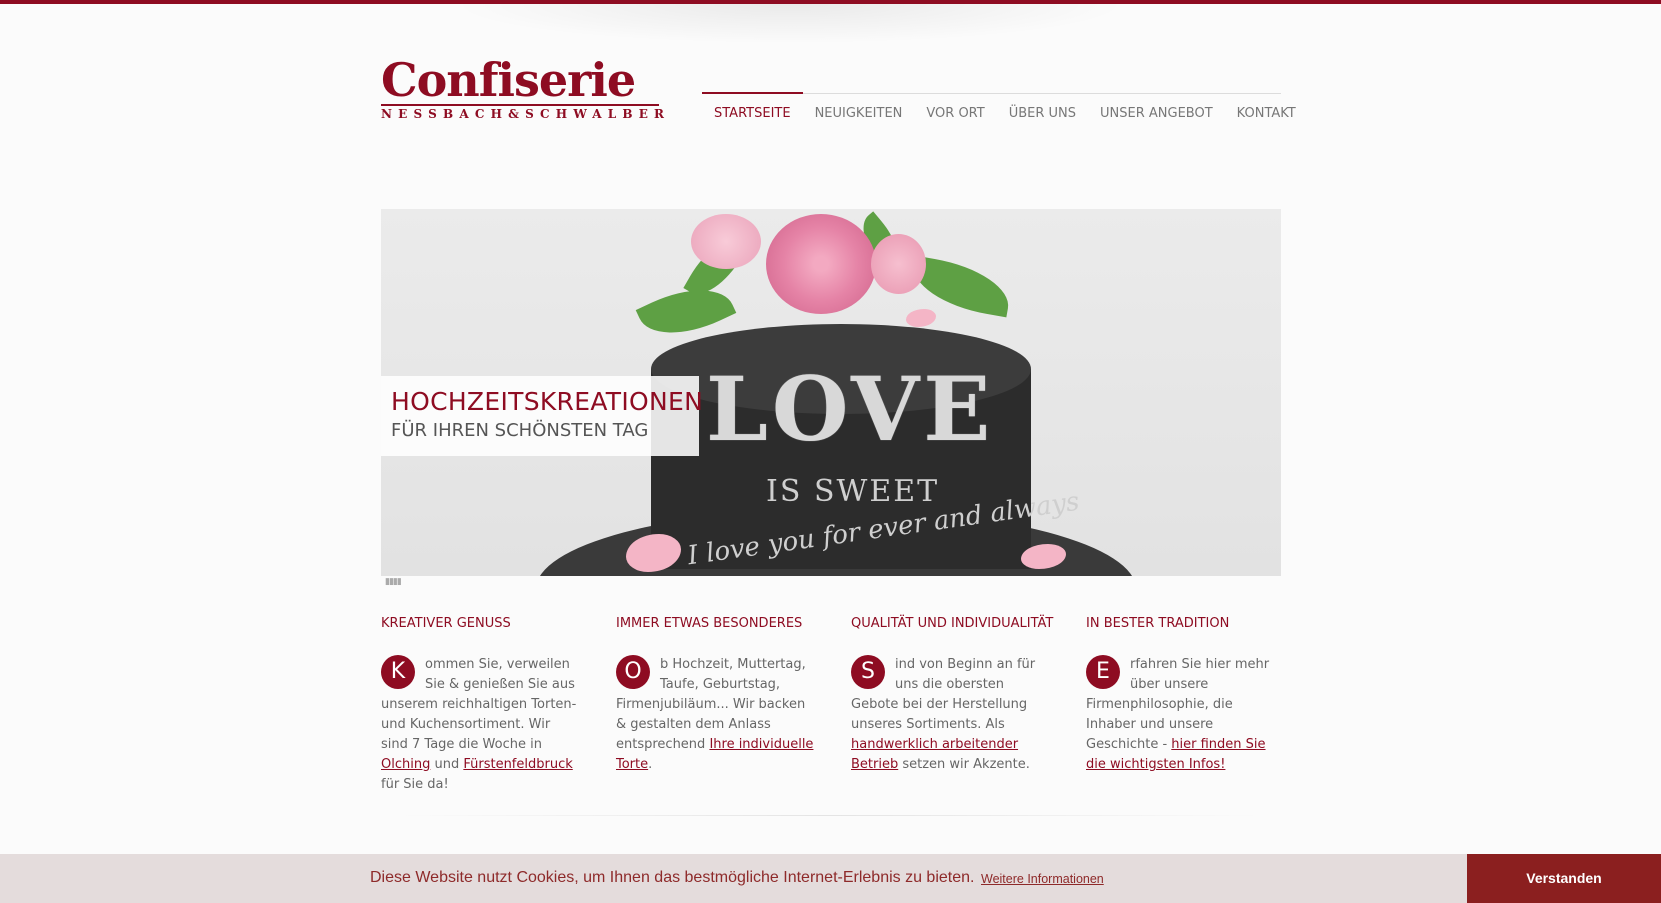  I want to click on column-title: QUALITÄT UND INDIVIDUALITÄT, so click(952, 623).